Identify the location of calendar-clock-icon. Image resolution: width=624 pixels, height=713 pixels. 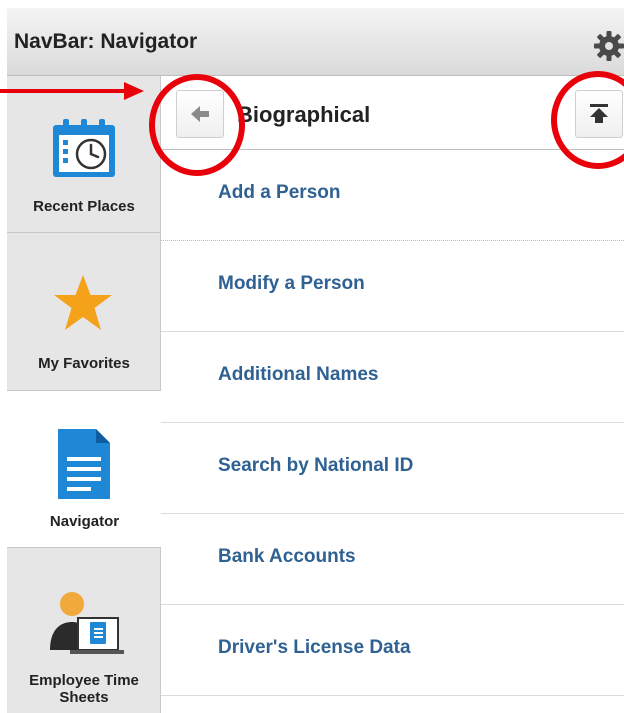
(84, 148).